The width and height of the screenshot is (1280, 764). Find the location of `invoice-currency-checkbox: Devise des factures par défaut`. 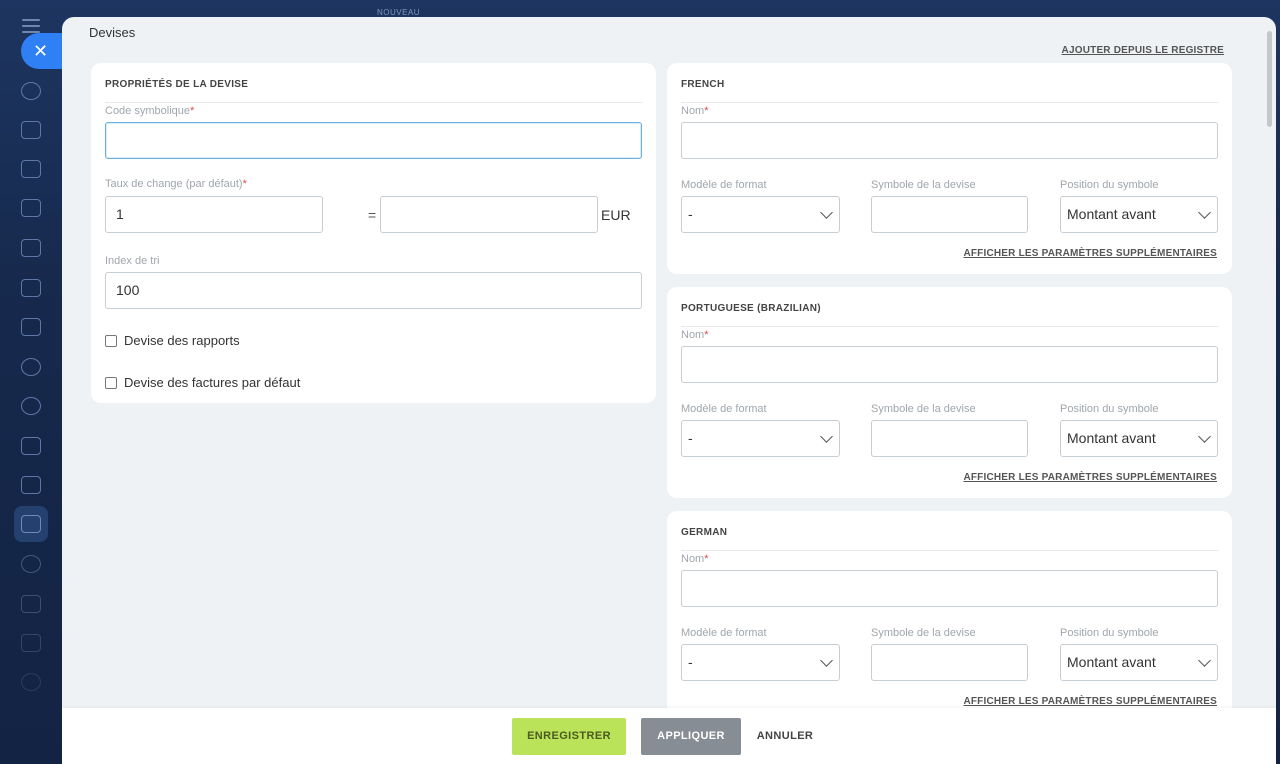

invoice-currency-checkbox: Devise des factures par défaut is located at coordinates (202, 382).